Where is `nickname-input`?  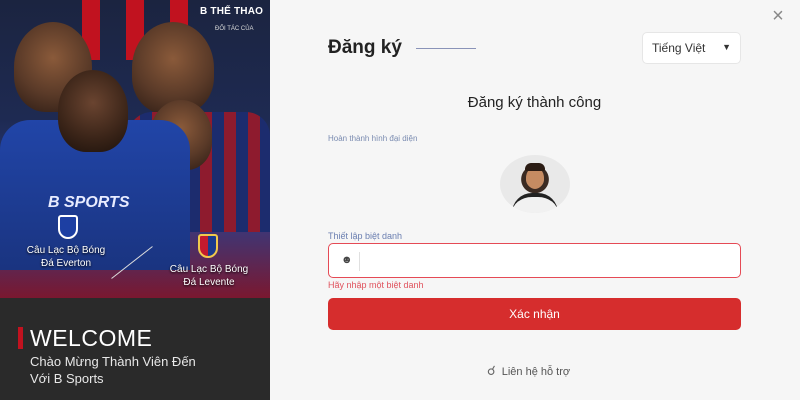
nickname-input is located at coordinates (545, 261).